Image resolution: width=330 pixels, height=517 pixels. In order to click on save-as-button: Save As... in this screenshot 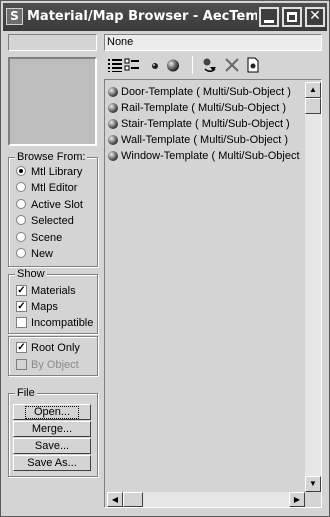, I will do `click(52, 463)`.